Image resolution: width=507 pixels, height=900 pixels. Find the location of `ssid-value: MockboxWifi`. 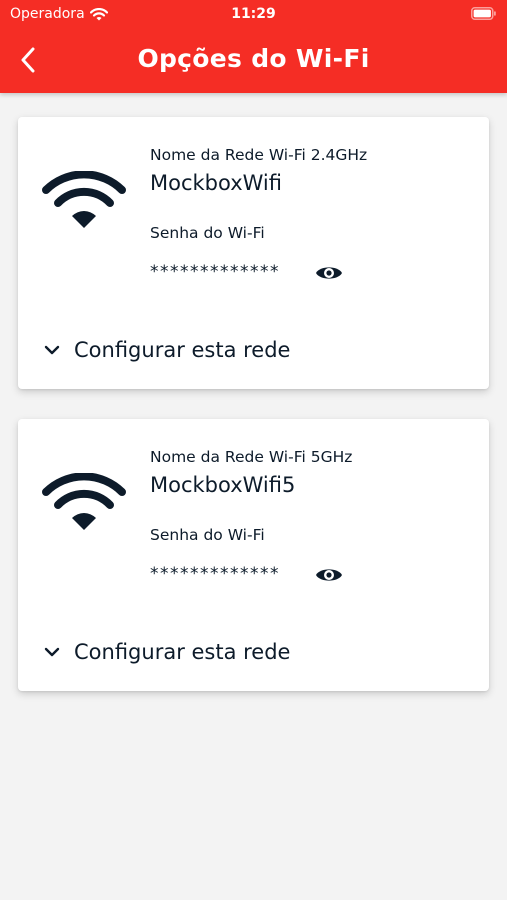

ssid-value: MockboxWifi is located at coordinates (216, 183).